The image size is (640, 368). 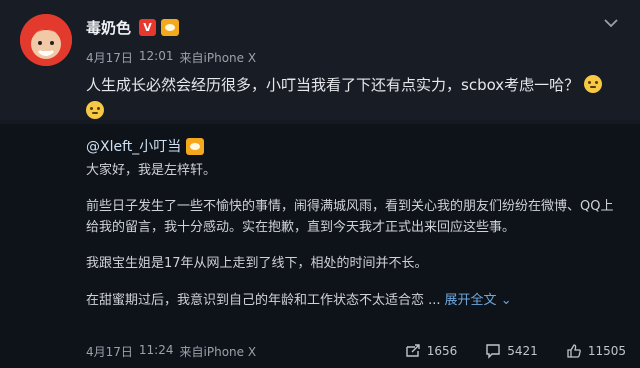 I want to click on chevron-down-icon: ⌄, so click(x=506, y=300).